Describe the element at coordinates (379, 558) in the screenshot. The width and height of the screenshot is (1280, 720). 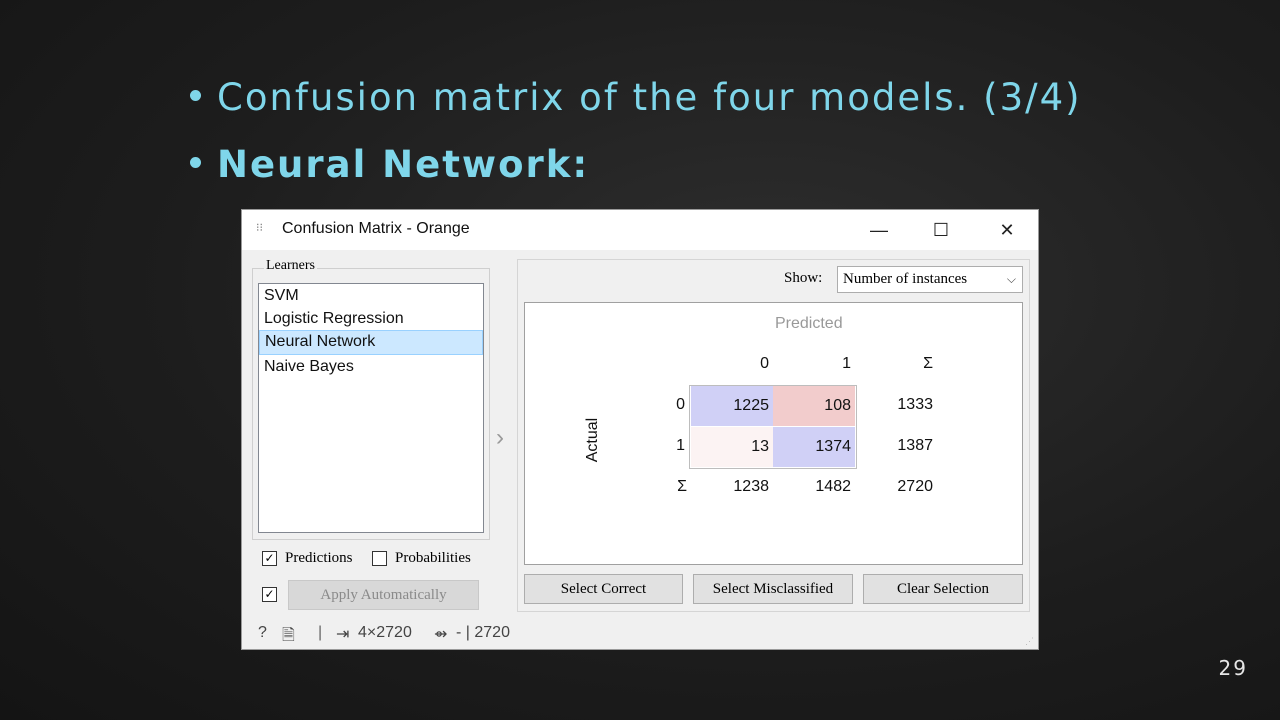
I see `probabilities-checkbox` at that location.